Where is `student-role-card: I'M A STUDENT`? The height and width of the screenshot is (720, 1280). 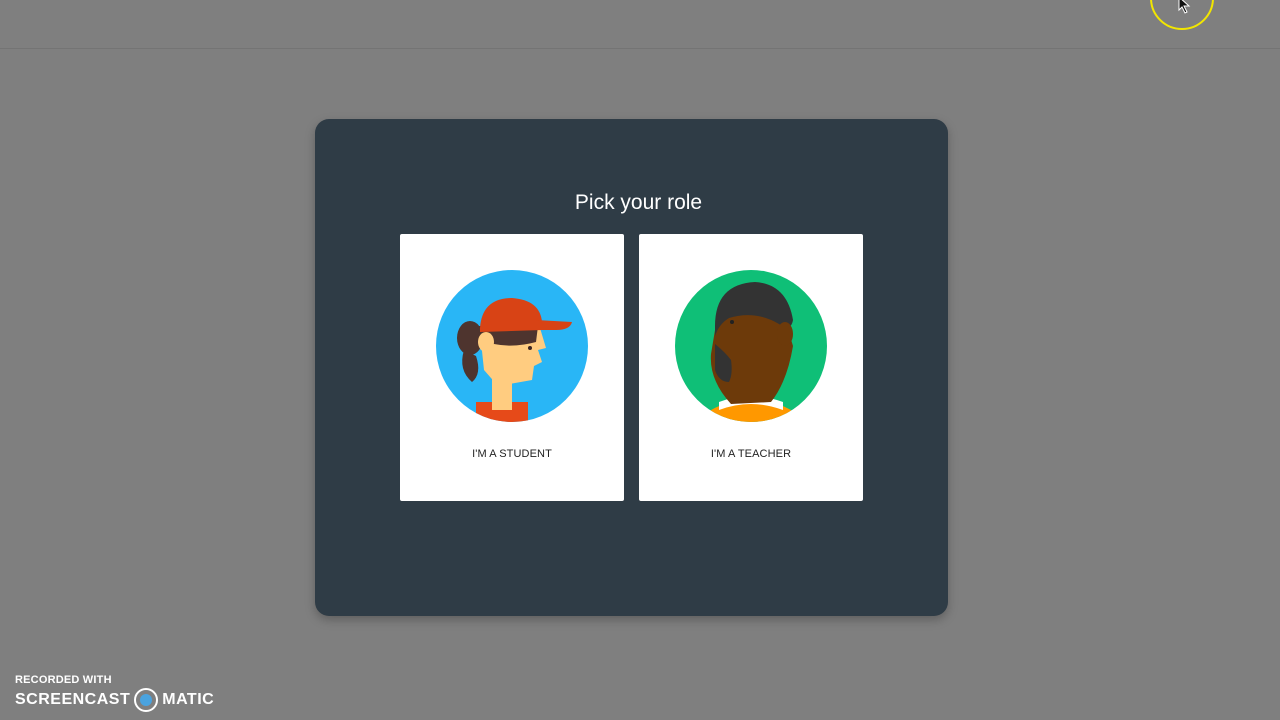 student-role-card: I'M A STUDENT is located at coordinates (512, 367).